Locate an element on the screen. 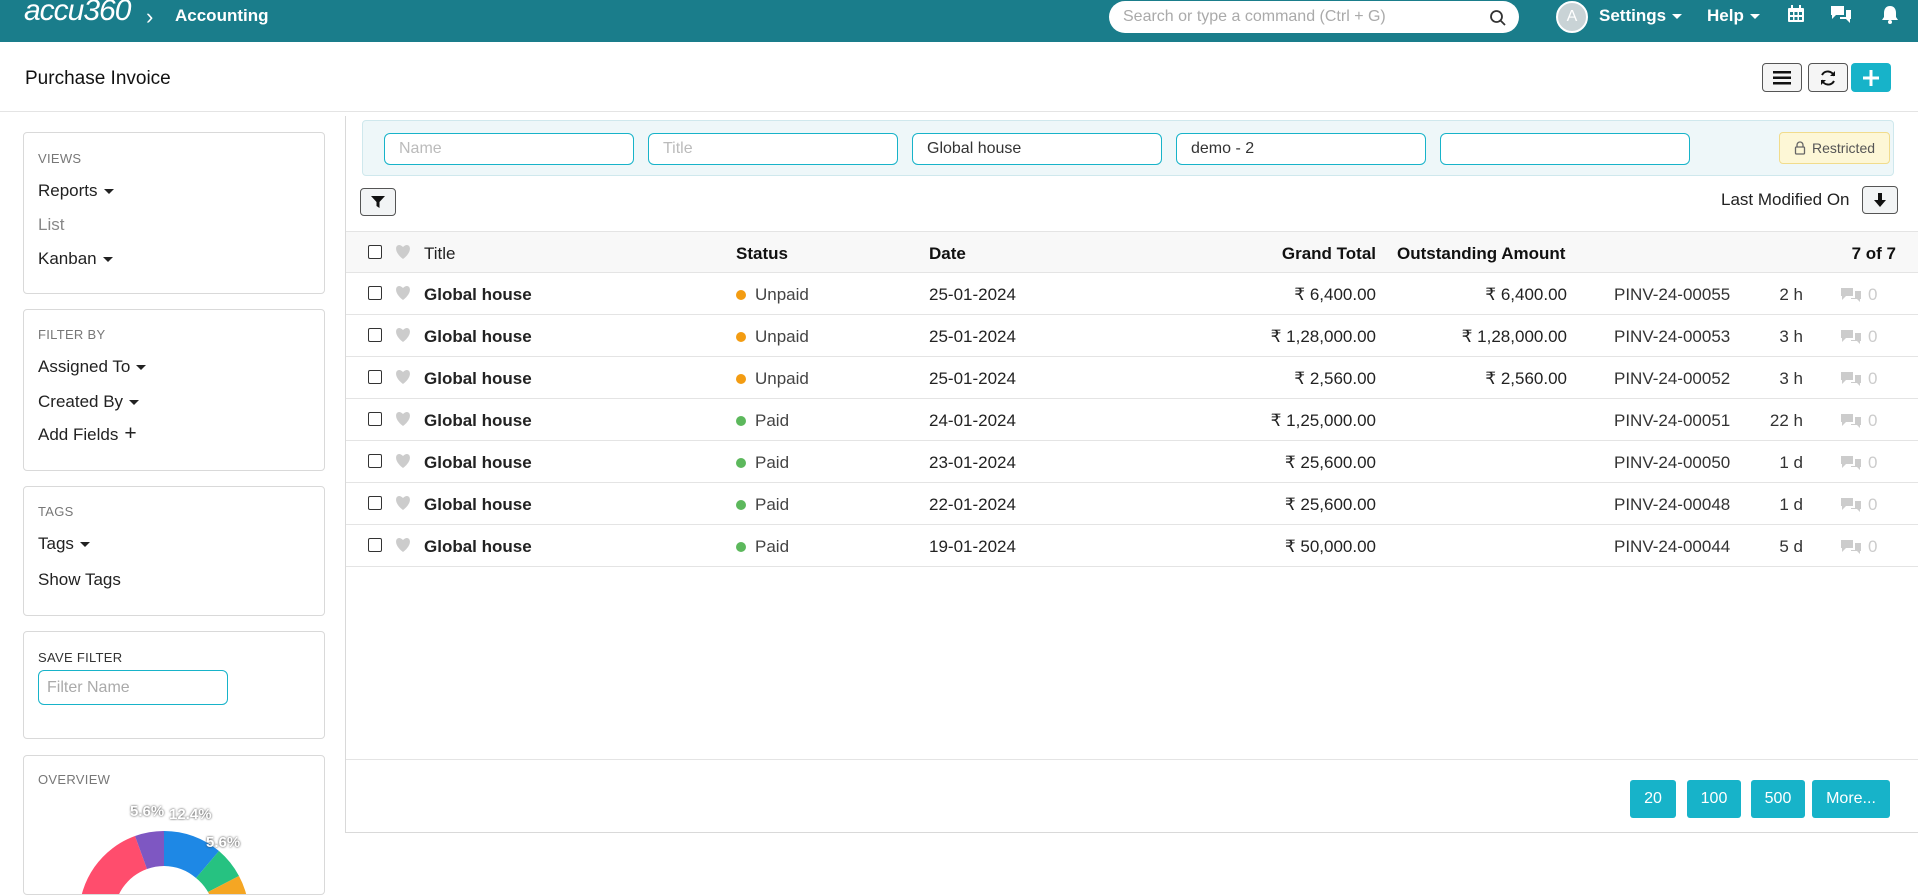  page-size-100-button: 100 is located at coordinates (1714, 799).